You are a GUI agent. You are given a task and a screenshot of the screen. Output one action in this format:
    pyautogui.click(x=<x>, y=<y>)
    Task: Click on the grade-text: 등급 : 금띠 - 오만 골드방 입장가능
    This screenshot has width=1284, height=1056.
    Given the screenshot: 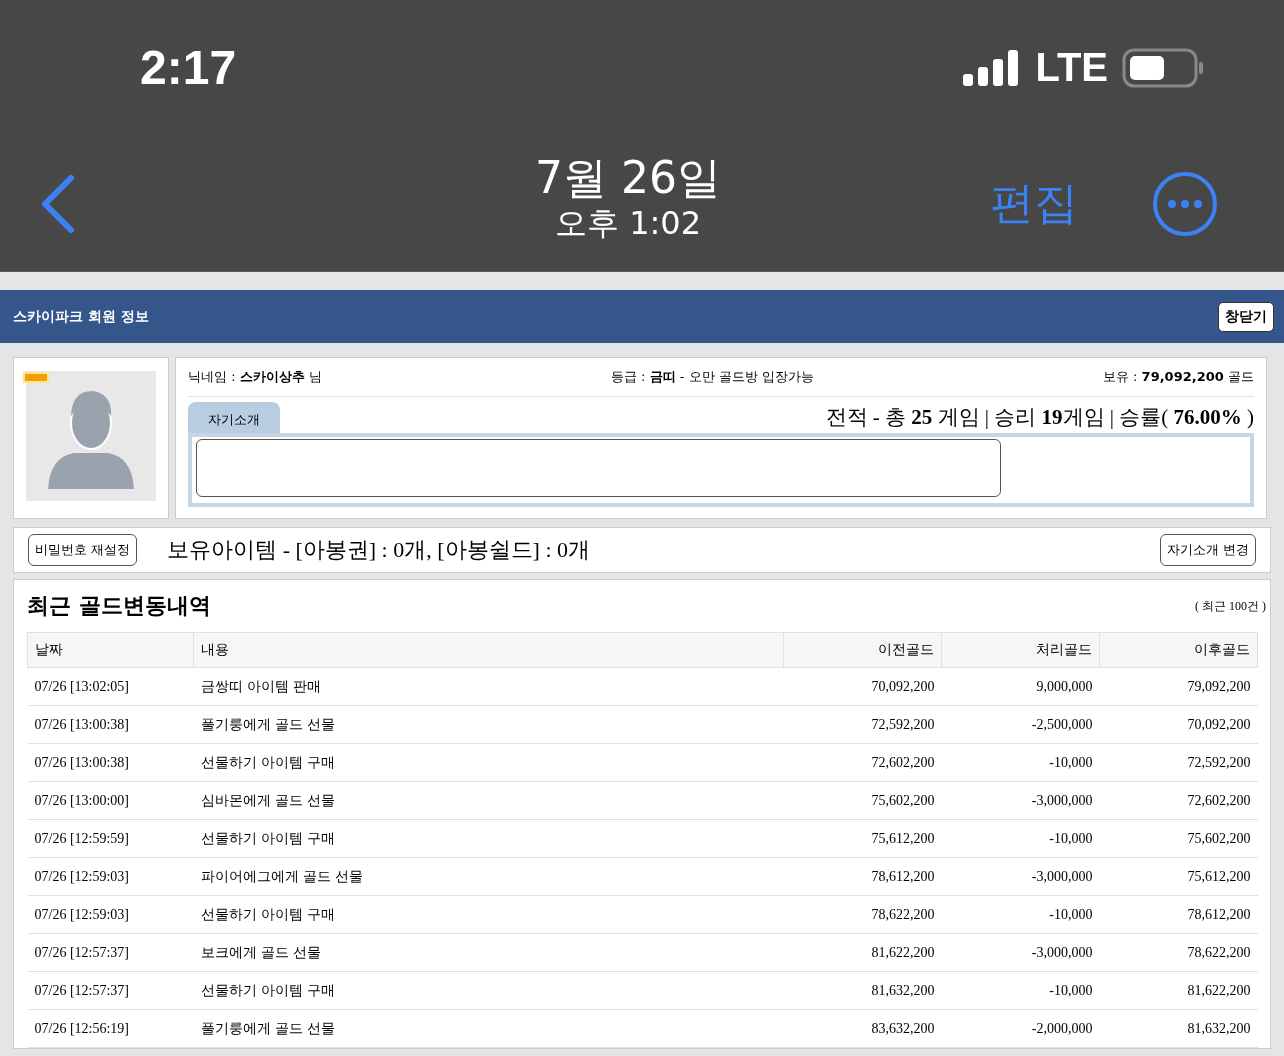 What is the action you would take?
    pyautogui.click(x=712, y=377)
    